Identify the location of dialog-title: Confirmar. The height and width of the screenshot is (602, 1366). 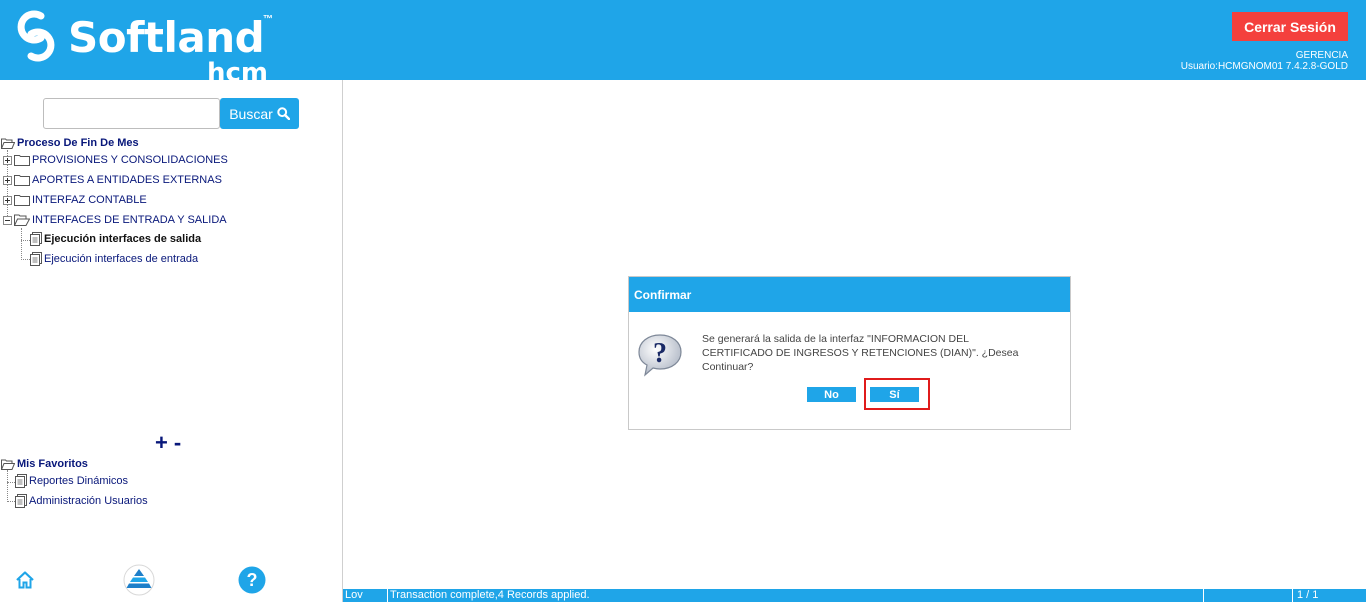
(849, 294).